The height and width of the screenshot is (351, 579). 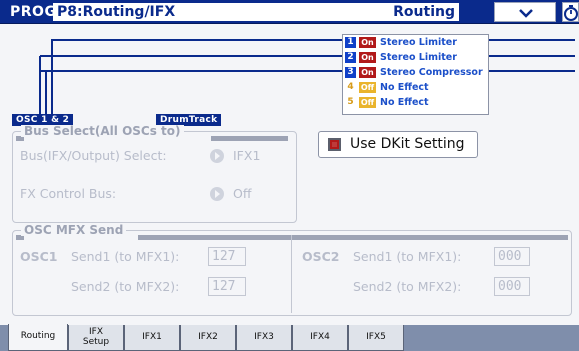 I want to click on tab-ifx3: IFX3, so click(x=264, y=338).